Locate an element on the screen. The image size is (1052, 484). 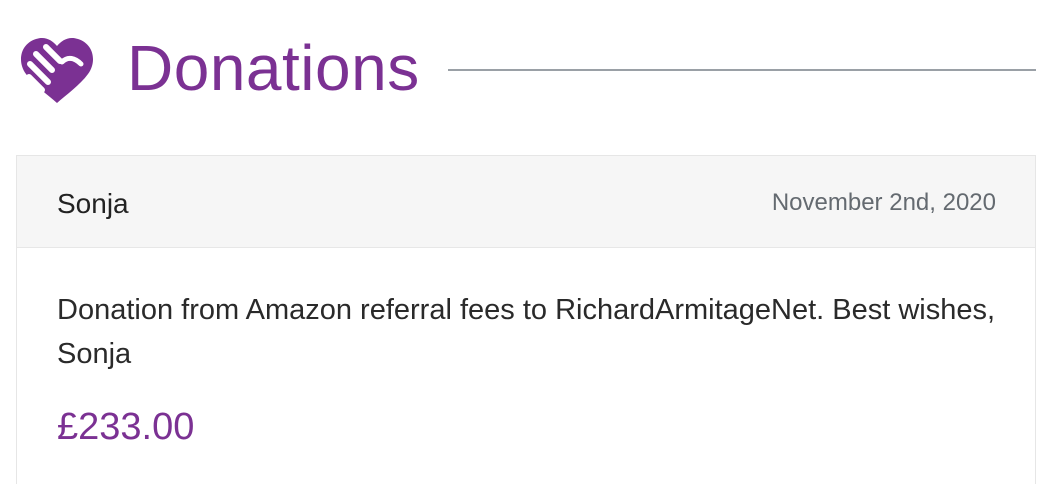
page-title: Donations is located at coordinates (273, 68).